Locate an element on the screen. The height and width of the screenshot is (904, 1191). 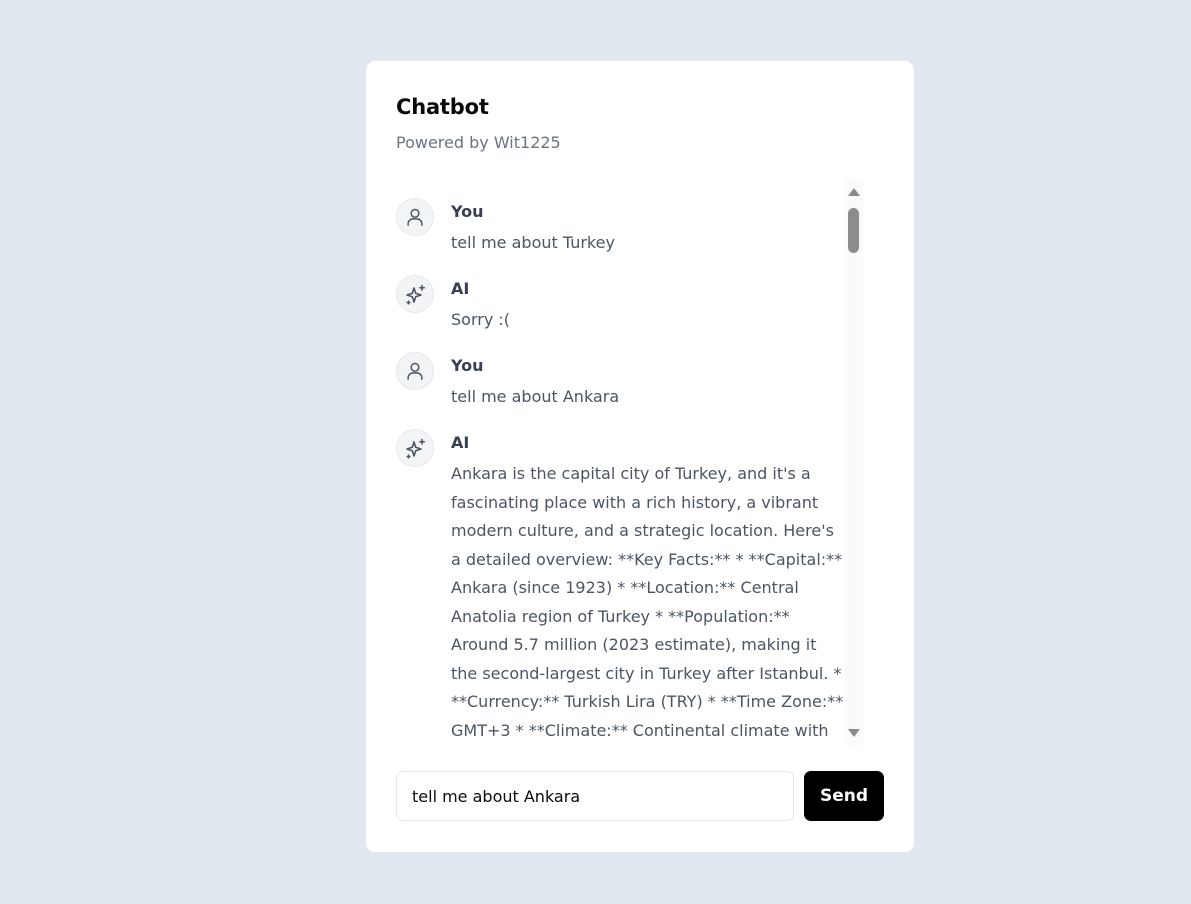
scroll-thumb is located at coordinates (853, 230).